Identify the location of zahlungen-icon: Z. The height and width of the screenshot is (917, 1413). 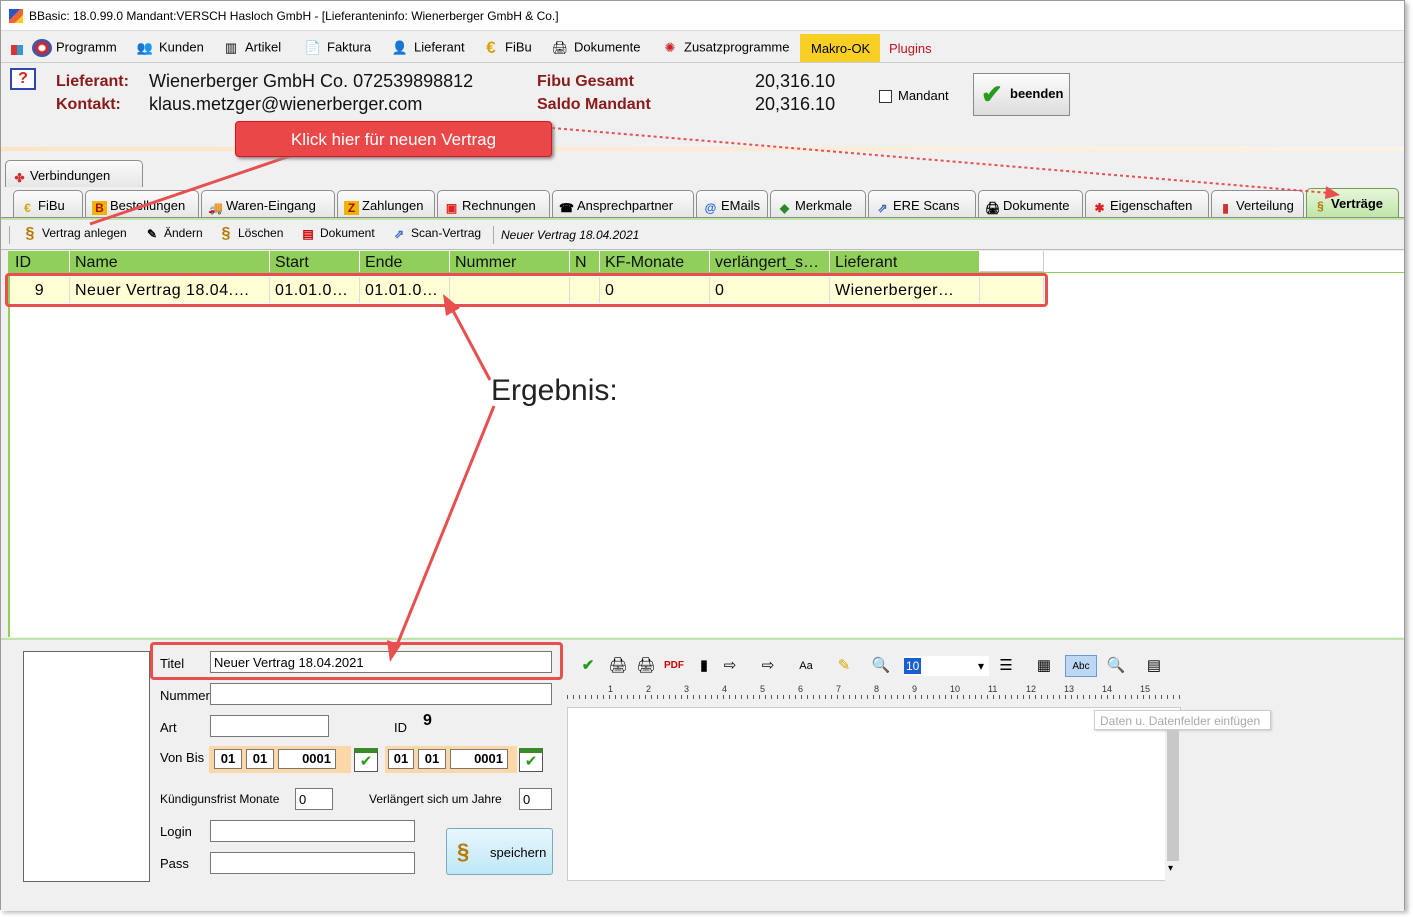
(351, 208).